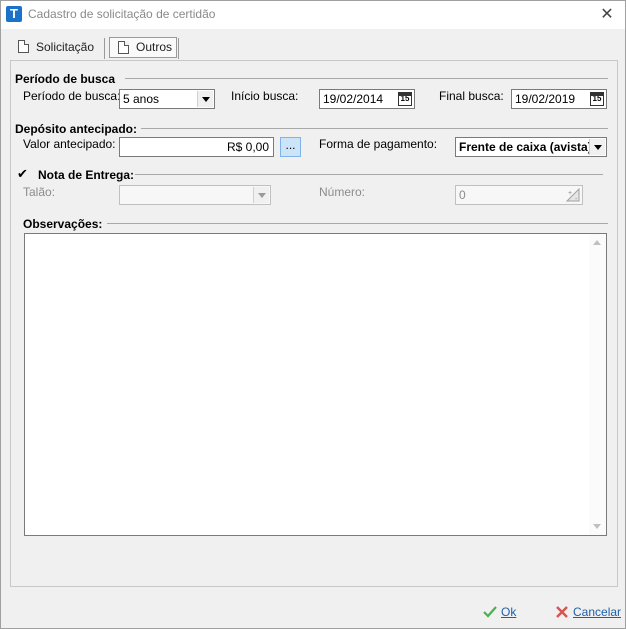  Describe the element at coordinates (490, 612) in the screenshot. I see `checkmark-icon` at that location.